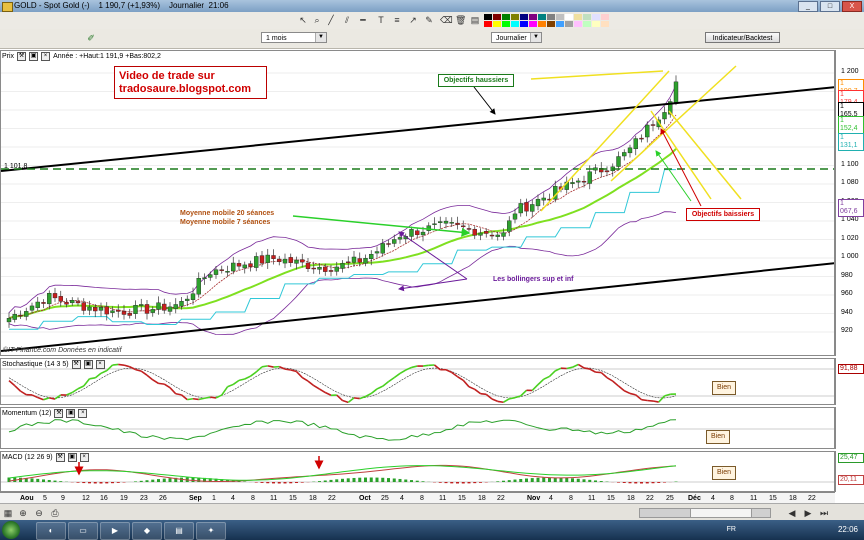 The height and width of the screenshot is (540, 864). Describe the element at coordinates (850, 164) in the screenshot. I see `price-tick-label: 1 100` at that location.